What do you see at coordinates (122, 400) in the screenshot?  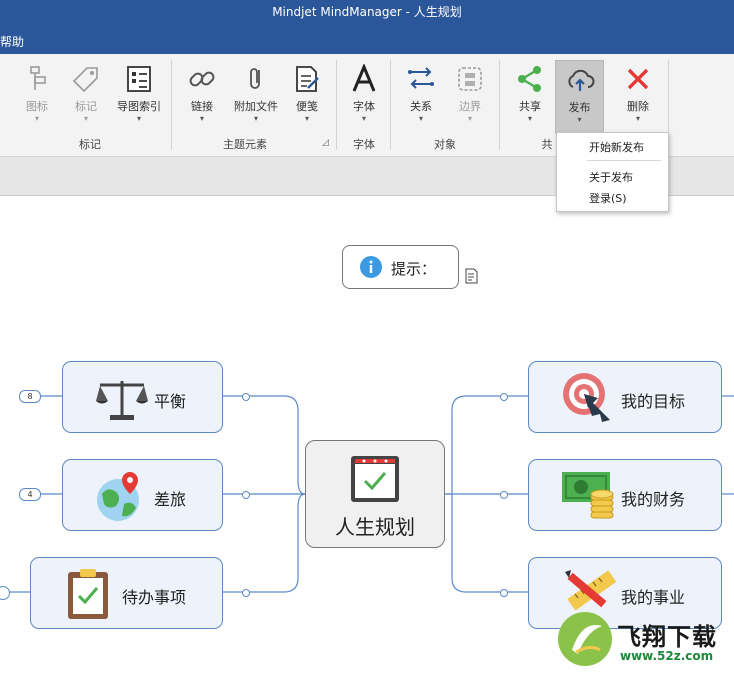 I see `scales-icon` at bounding box center [122, 400].